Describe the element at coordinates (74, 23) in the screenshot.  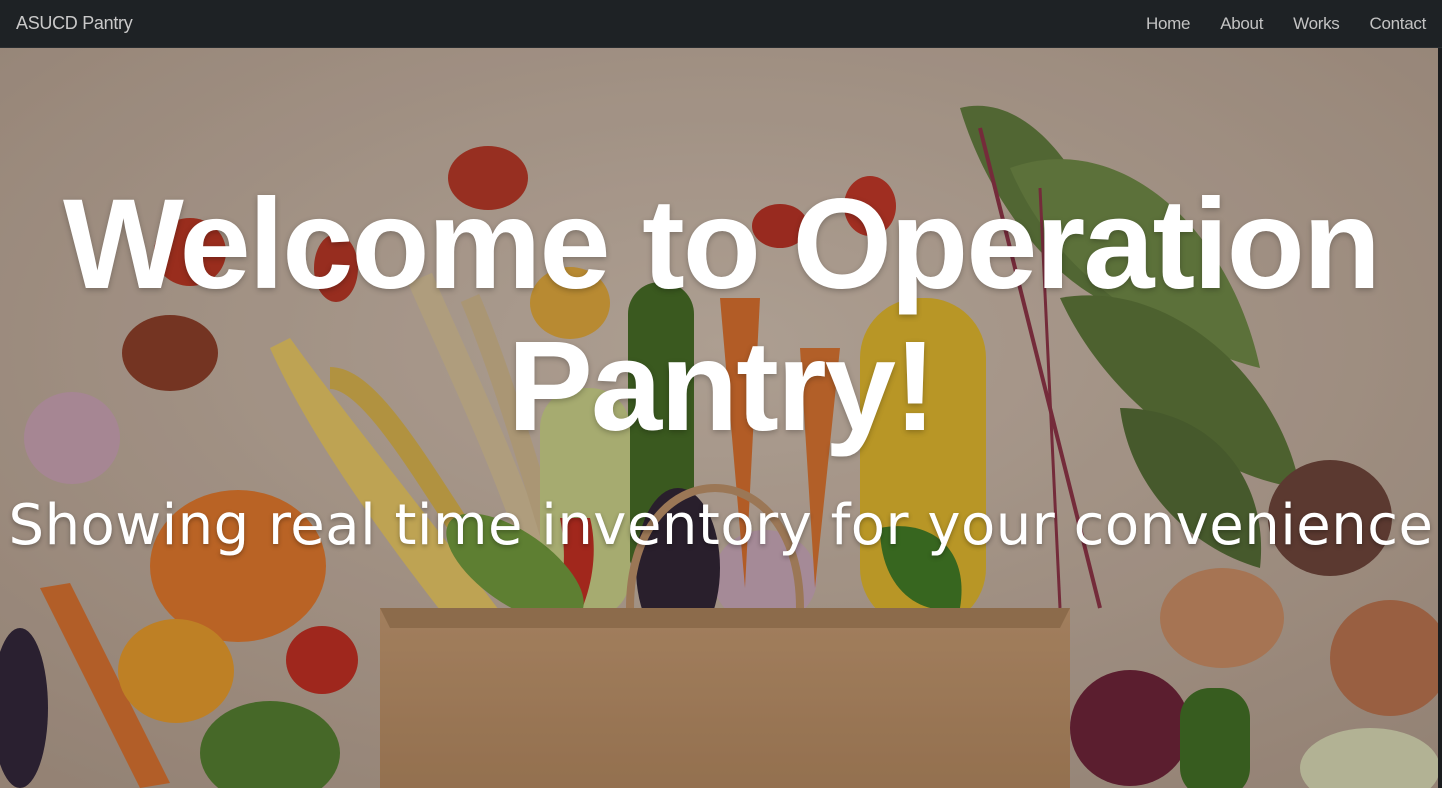
I see `brand-link: ASUCD Pantry` at that location.